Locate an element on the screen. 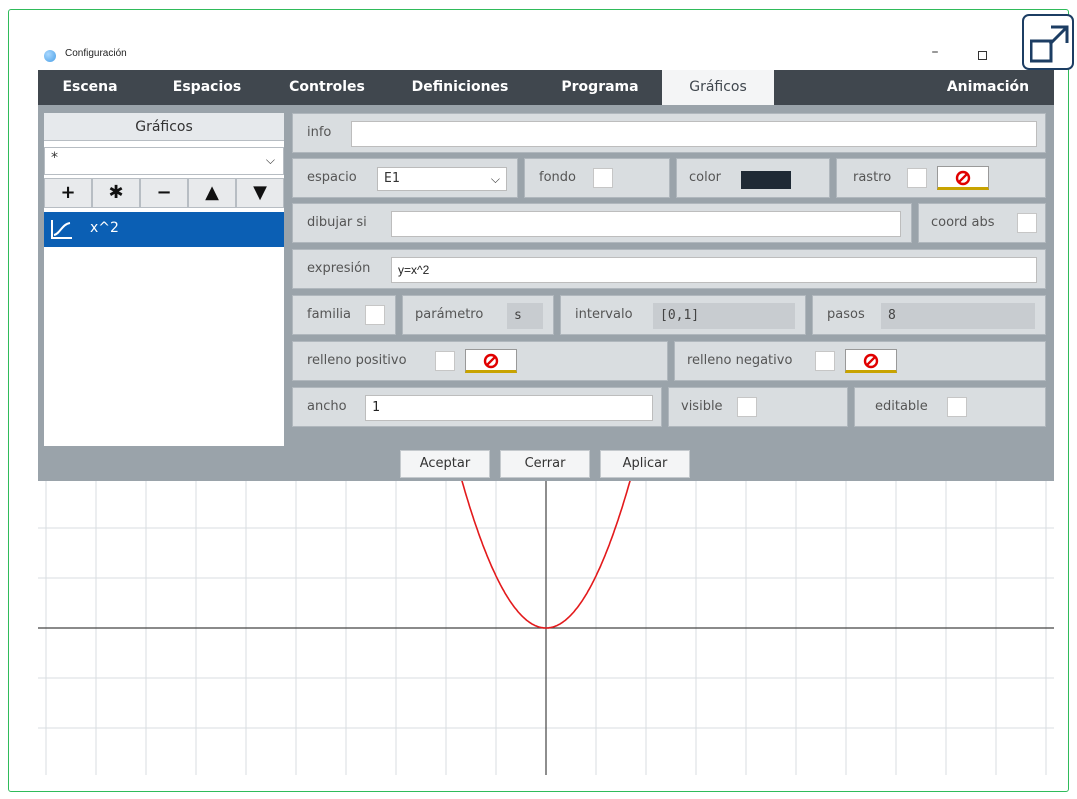  graphics-list-panel: Gráficos * ⌵ + ✱ − ▲ ▼ x^2 is located at coordinates (164, 279).